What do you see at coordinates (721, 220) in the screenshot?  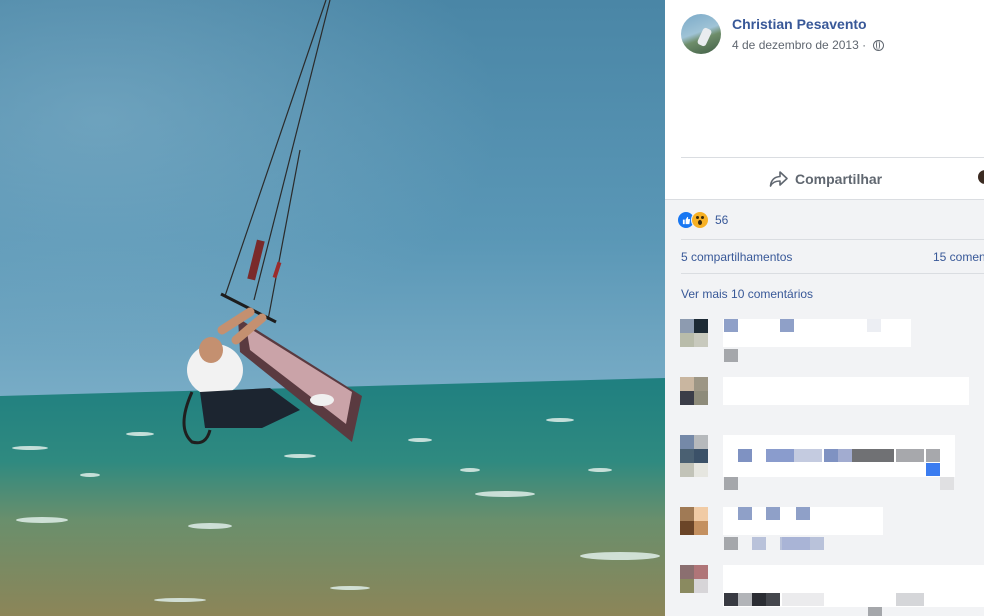 I see `reaction-count: 56` at bounding box center [721, 220].